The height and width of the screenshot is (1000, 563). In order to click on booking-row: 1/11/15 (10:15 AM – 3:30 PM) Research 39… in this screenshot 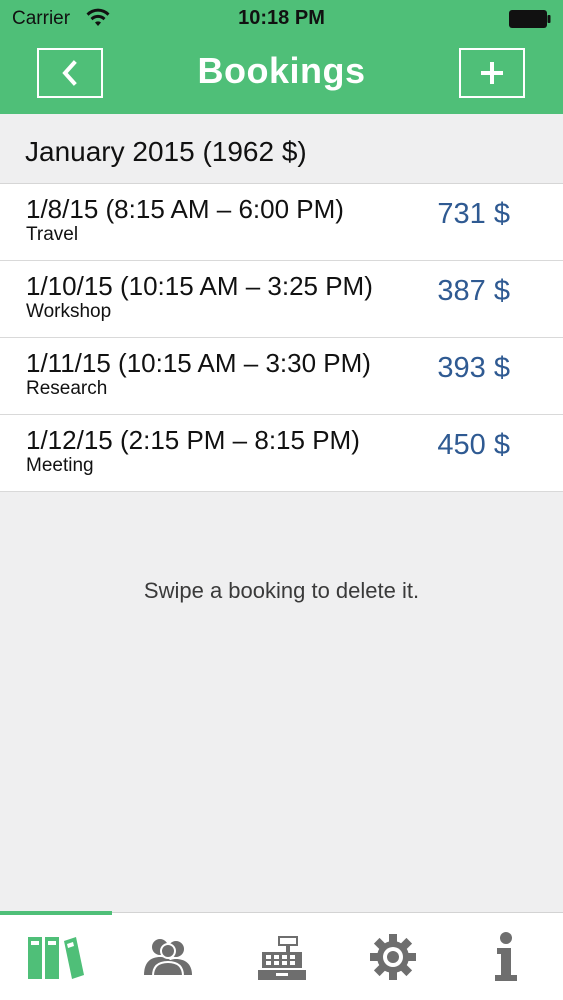, I will do `click(281, 376)`.